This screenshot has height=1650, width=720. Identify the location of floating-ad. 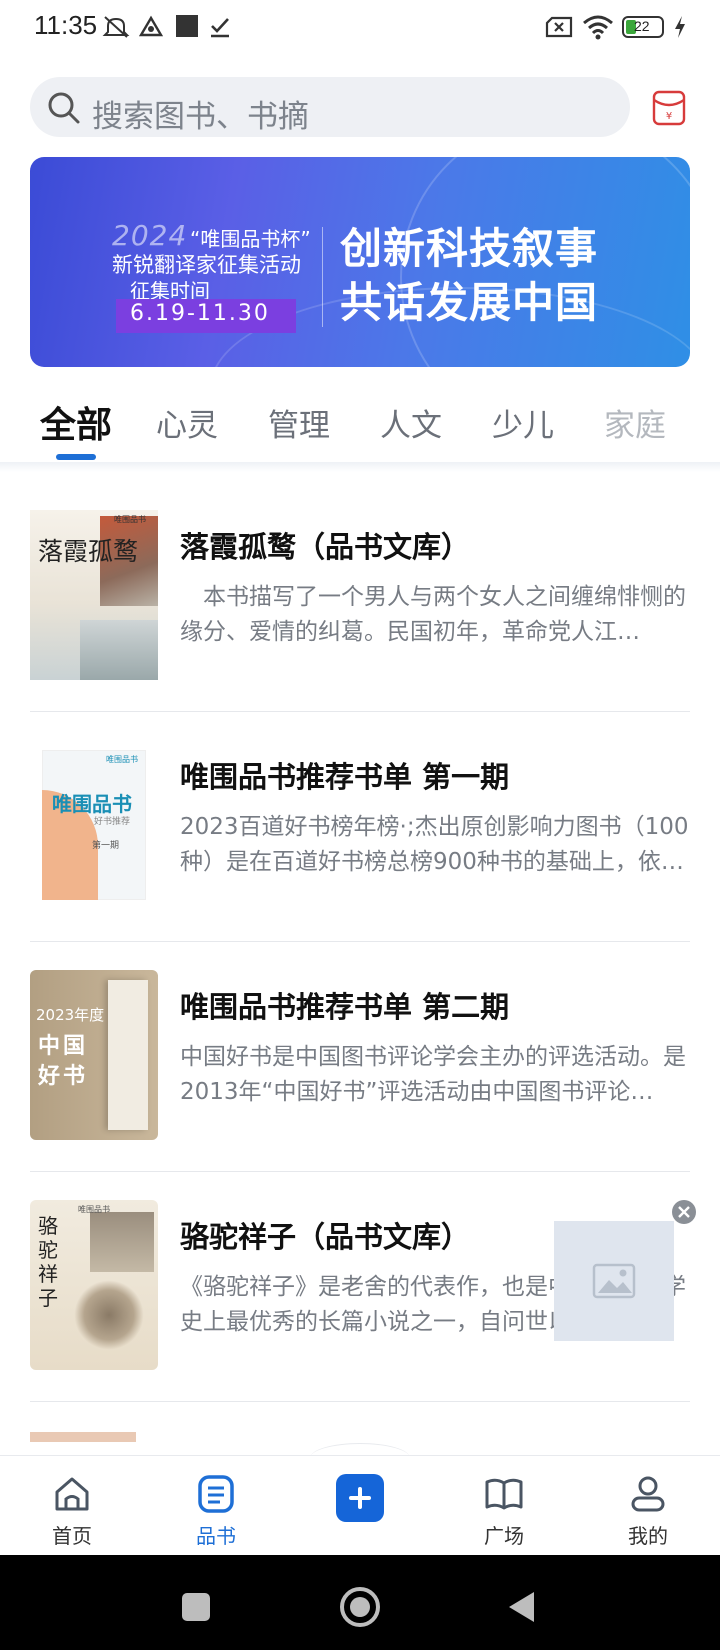
(614, 1281).